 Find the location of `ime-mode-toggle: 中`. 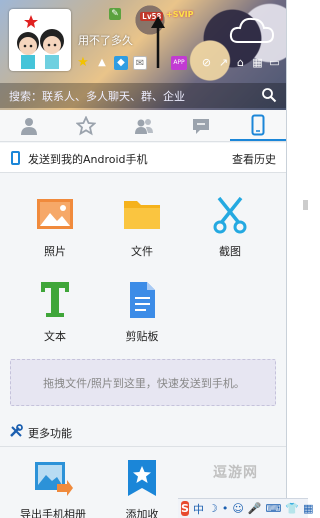

ime-mode-toggle: 中 is located at coordinates (198, 509).